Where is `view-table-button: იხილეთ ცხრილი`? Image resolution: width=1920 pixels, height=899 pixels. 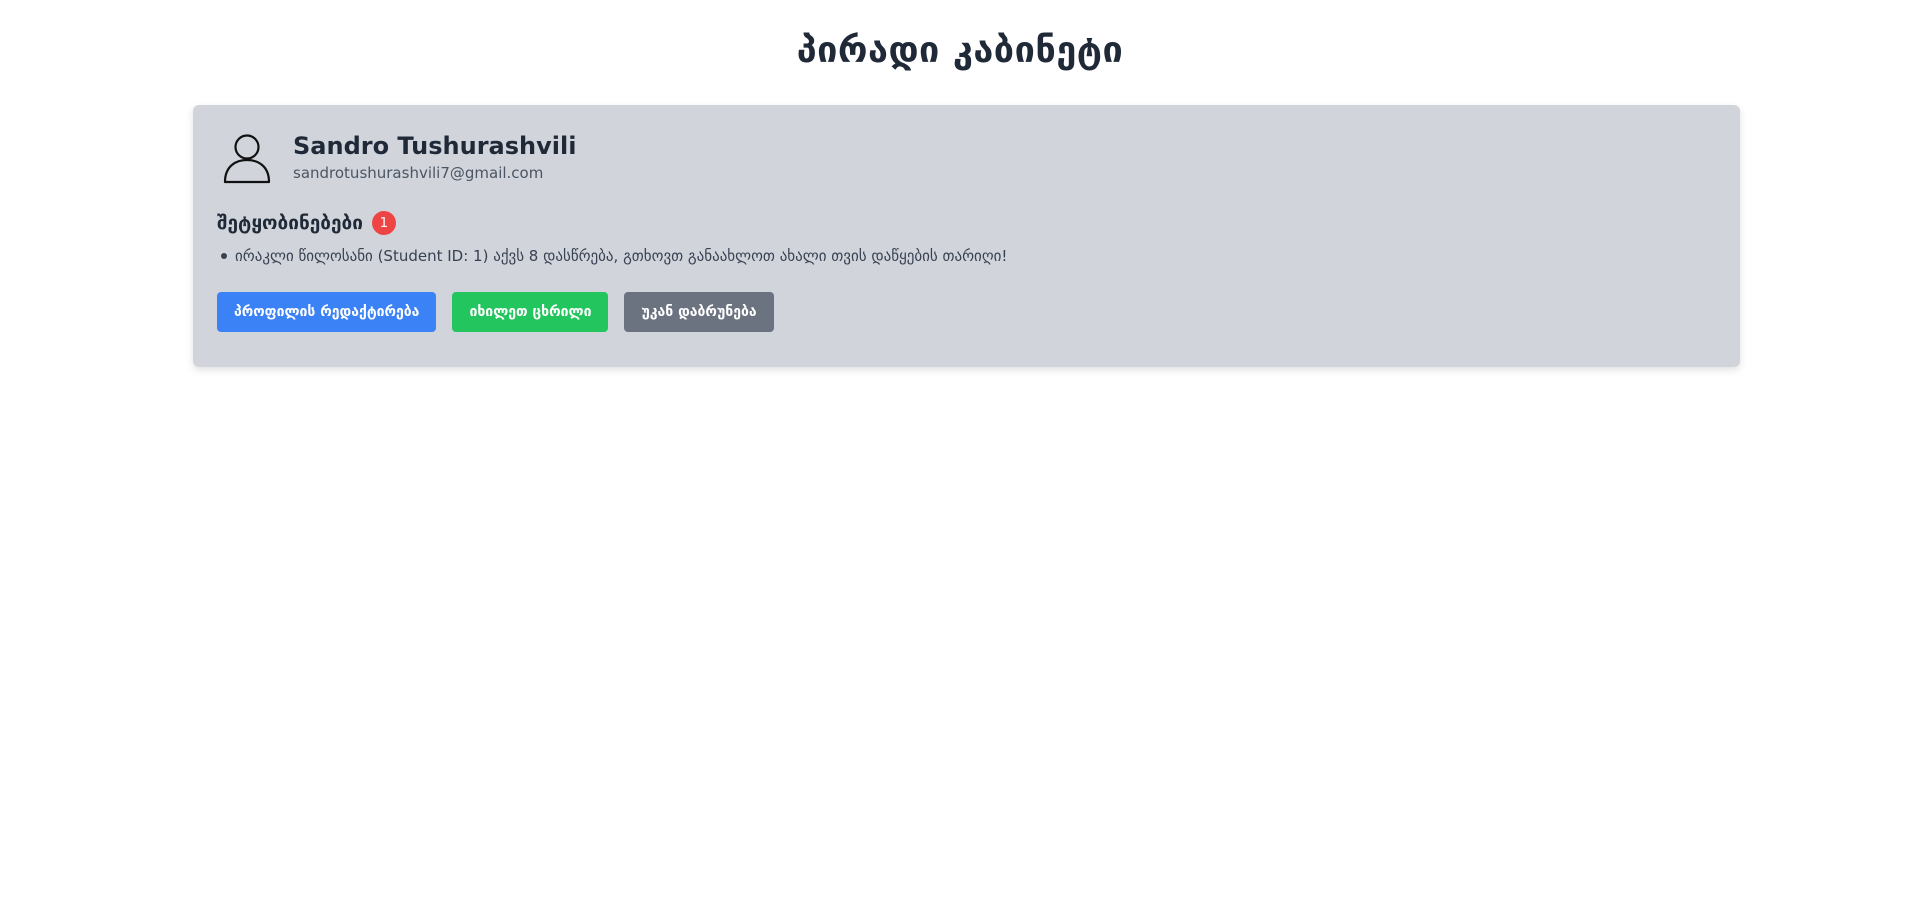 view-table-button: იხილეთ ცხრილი is located at coordinates (530, 312).